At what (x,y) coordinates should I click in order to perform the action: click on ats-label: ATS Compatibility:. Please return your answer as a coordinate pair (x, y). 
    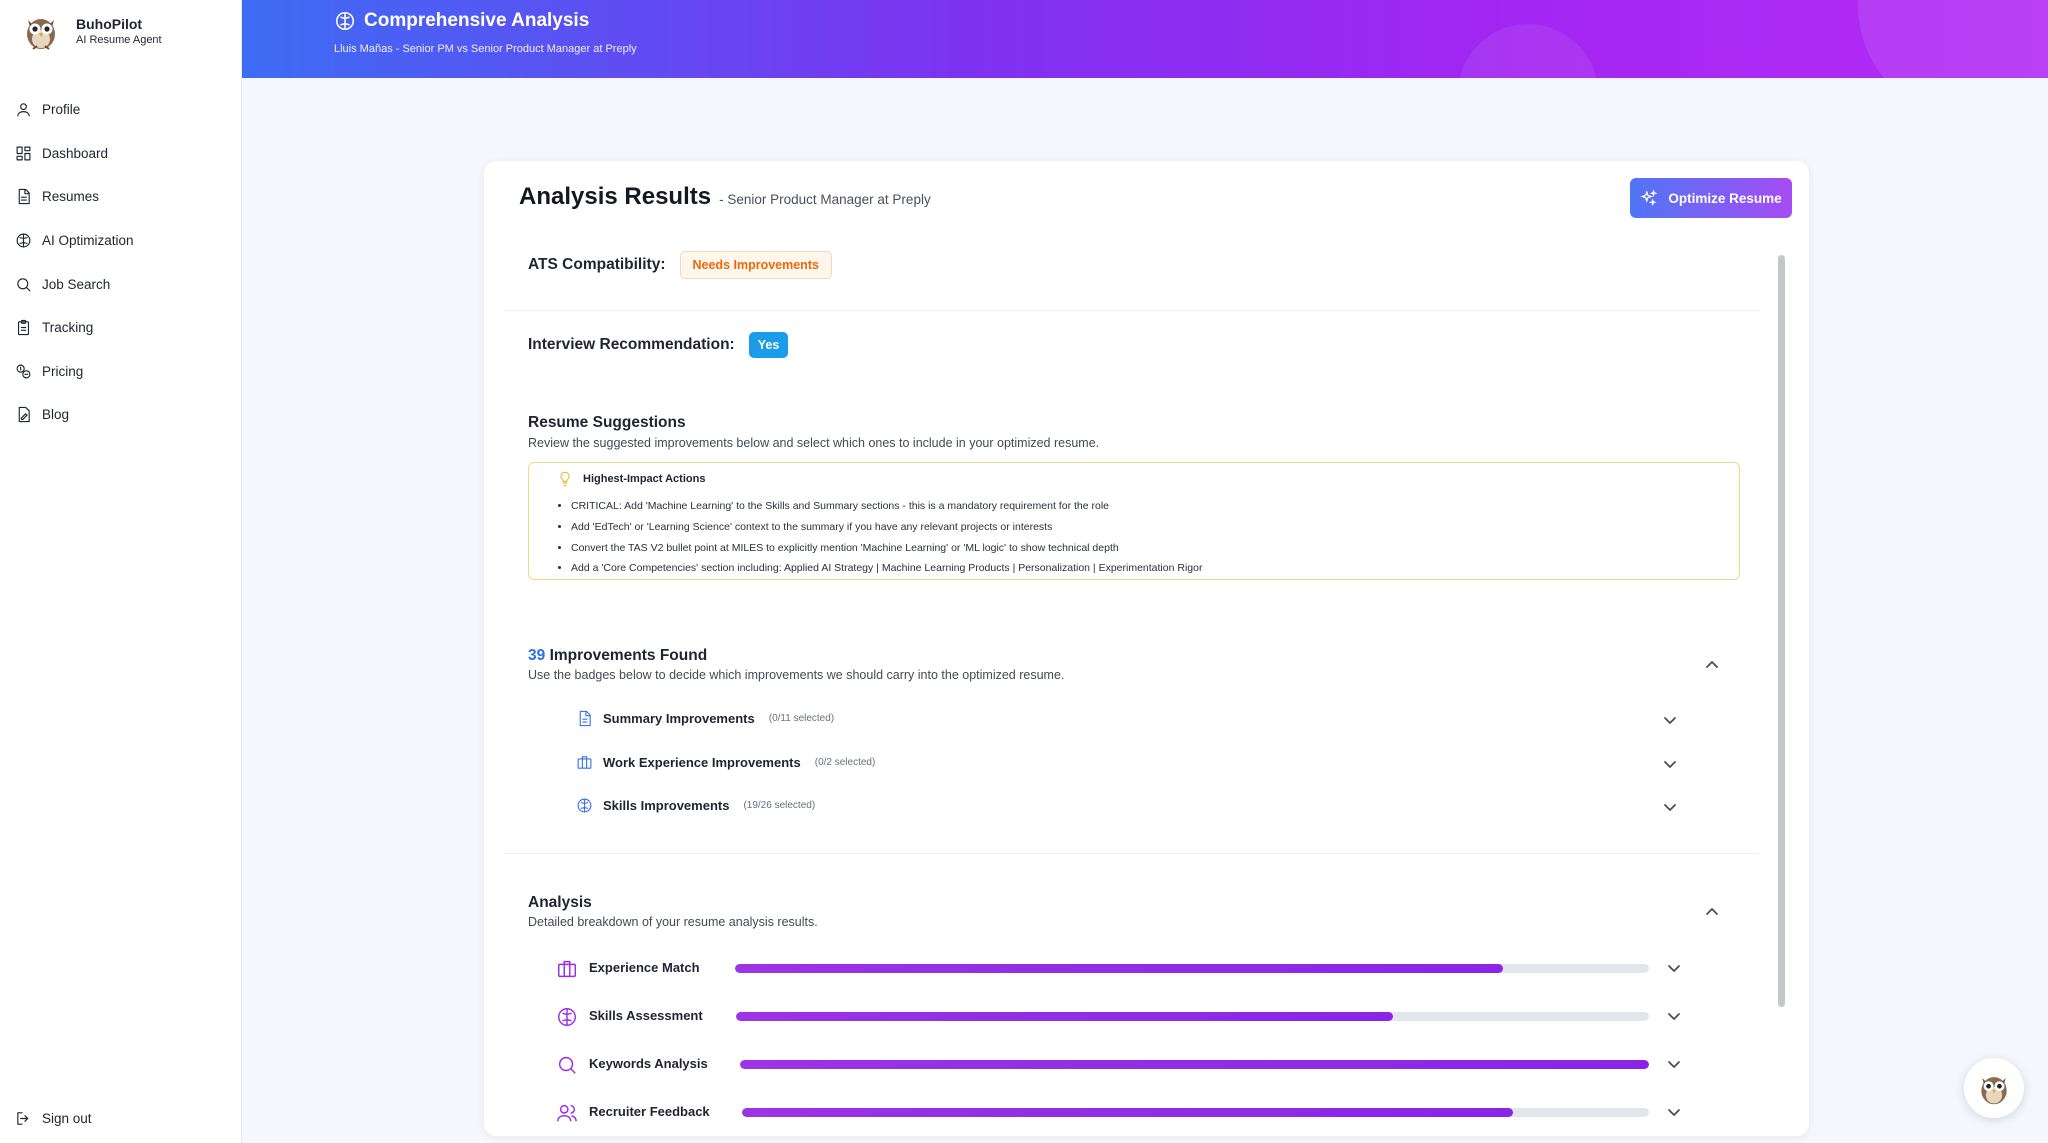
    Looking at the image, I should click on (597, 264).